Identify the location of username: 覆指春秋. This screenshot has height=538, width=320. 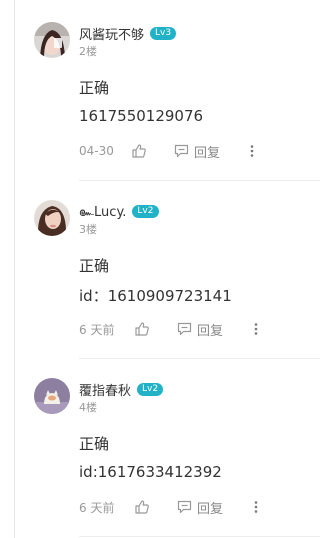
(105, 389).